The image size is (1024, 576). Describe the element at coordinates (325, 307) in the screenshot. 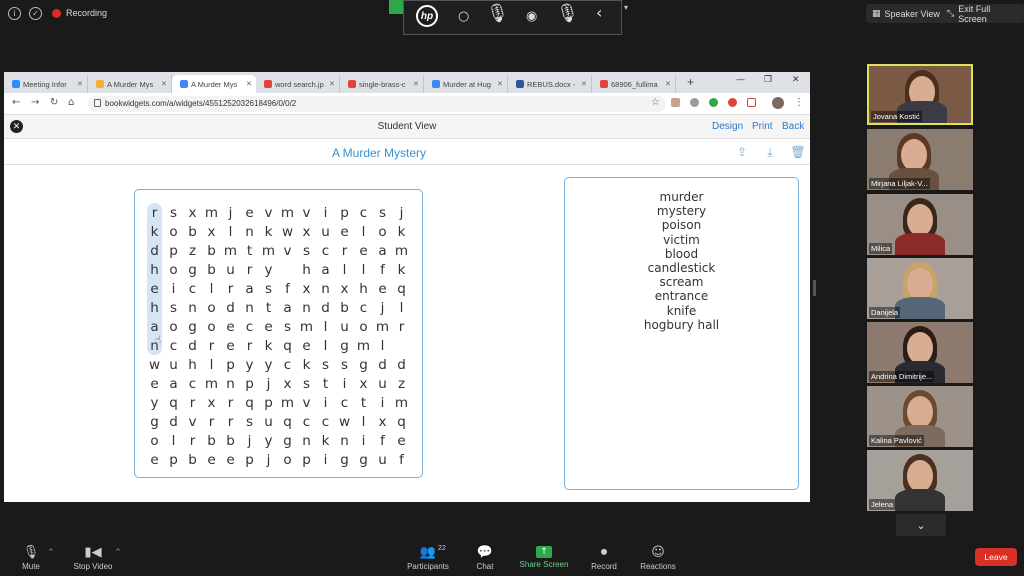

I see `grid-letter: d` at that location.